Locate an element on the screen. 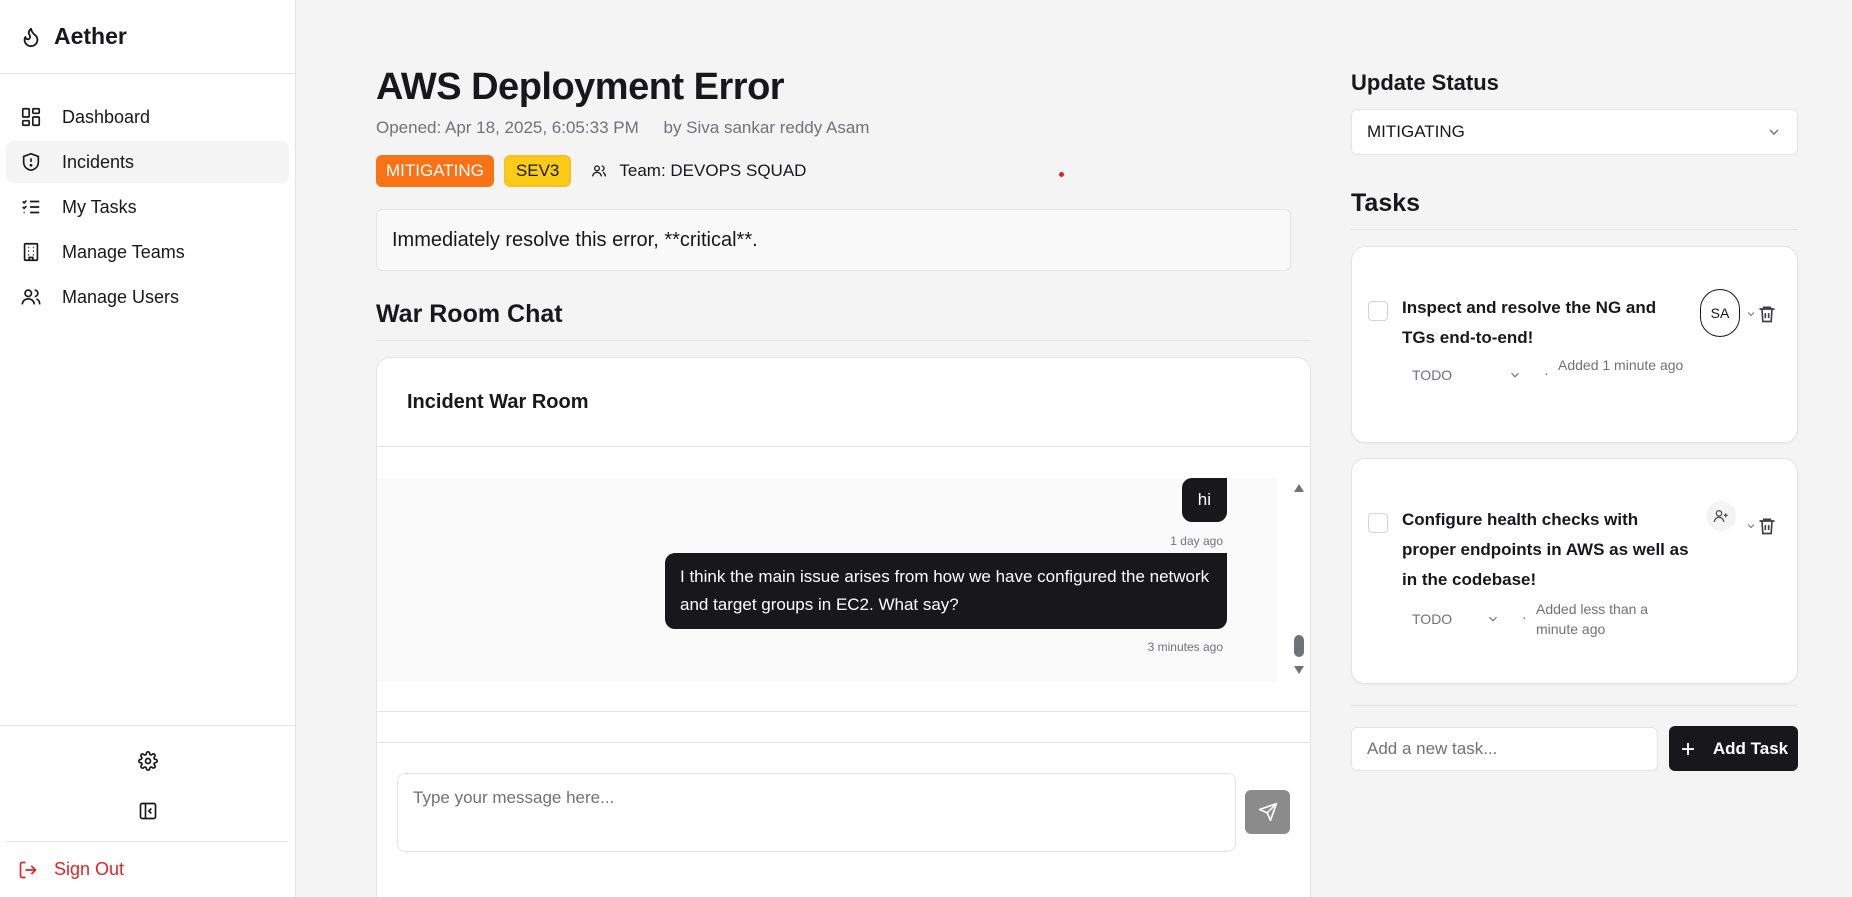  sidebar-item-manage-users: Manage Users is located at coordinates (147, 297).